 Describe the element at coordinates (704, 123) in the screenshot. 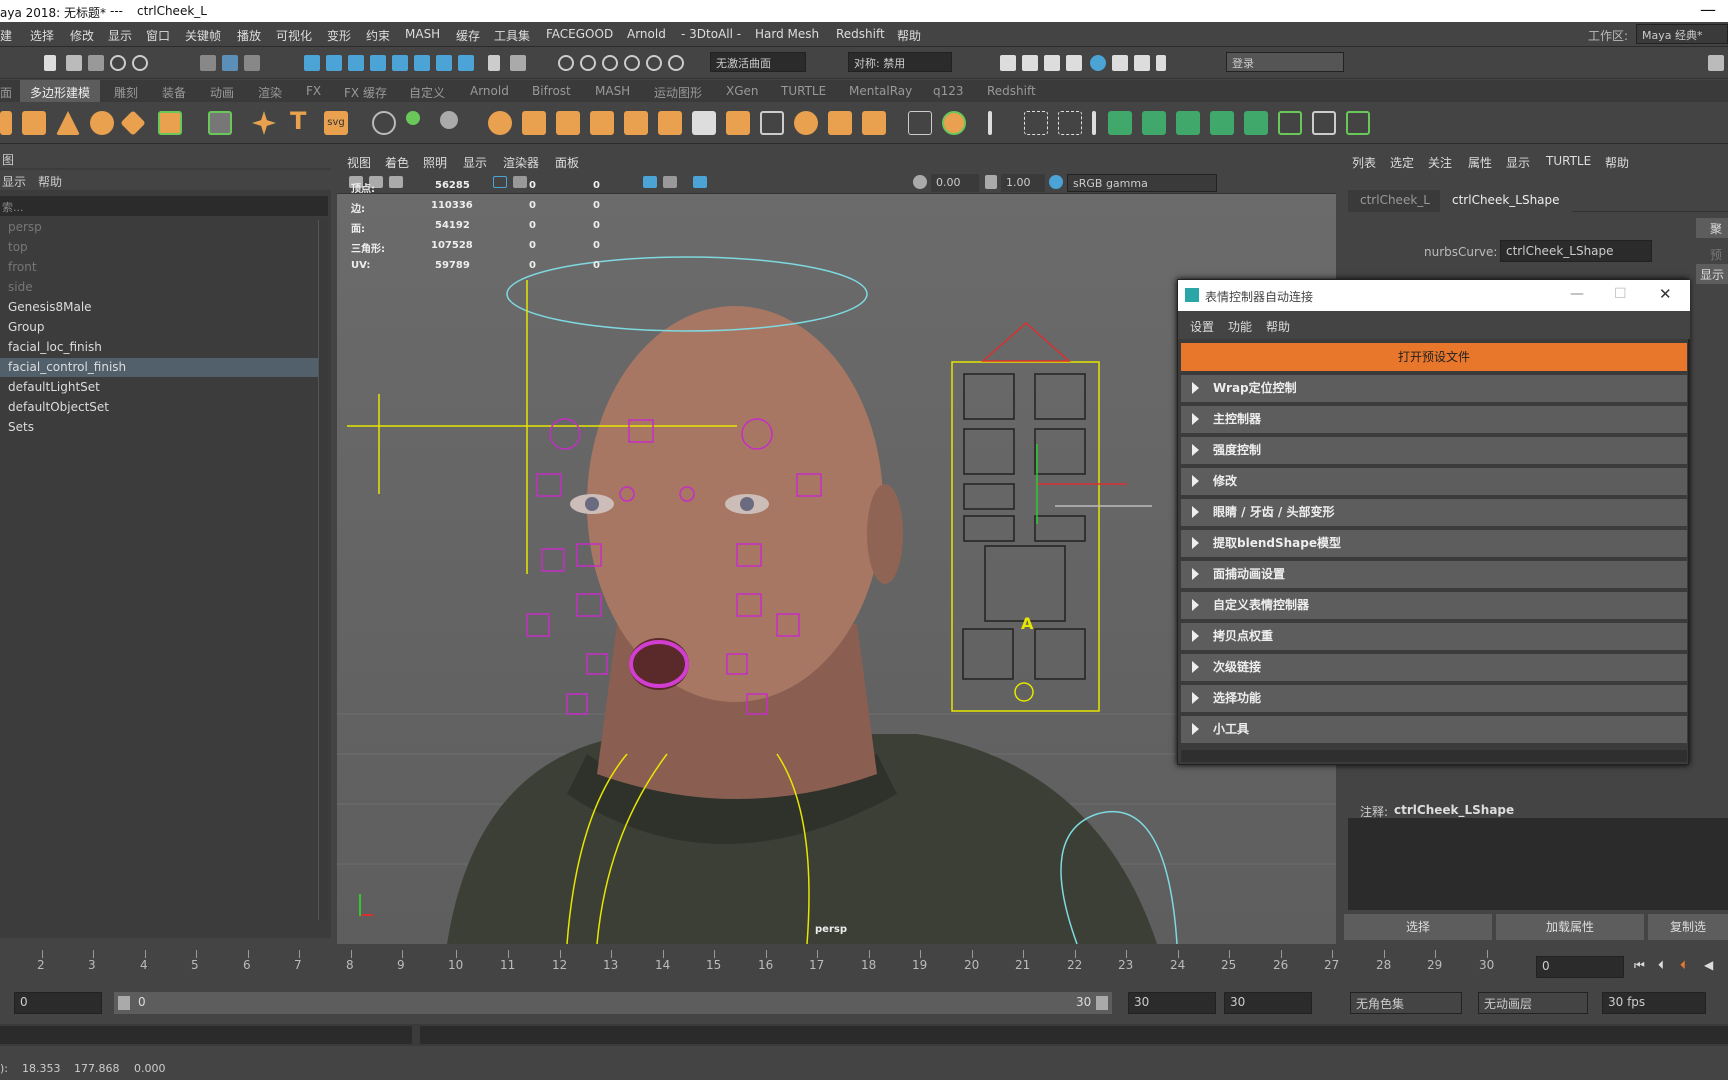

I see `bridge-icon` at that location.